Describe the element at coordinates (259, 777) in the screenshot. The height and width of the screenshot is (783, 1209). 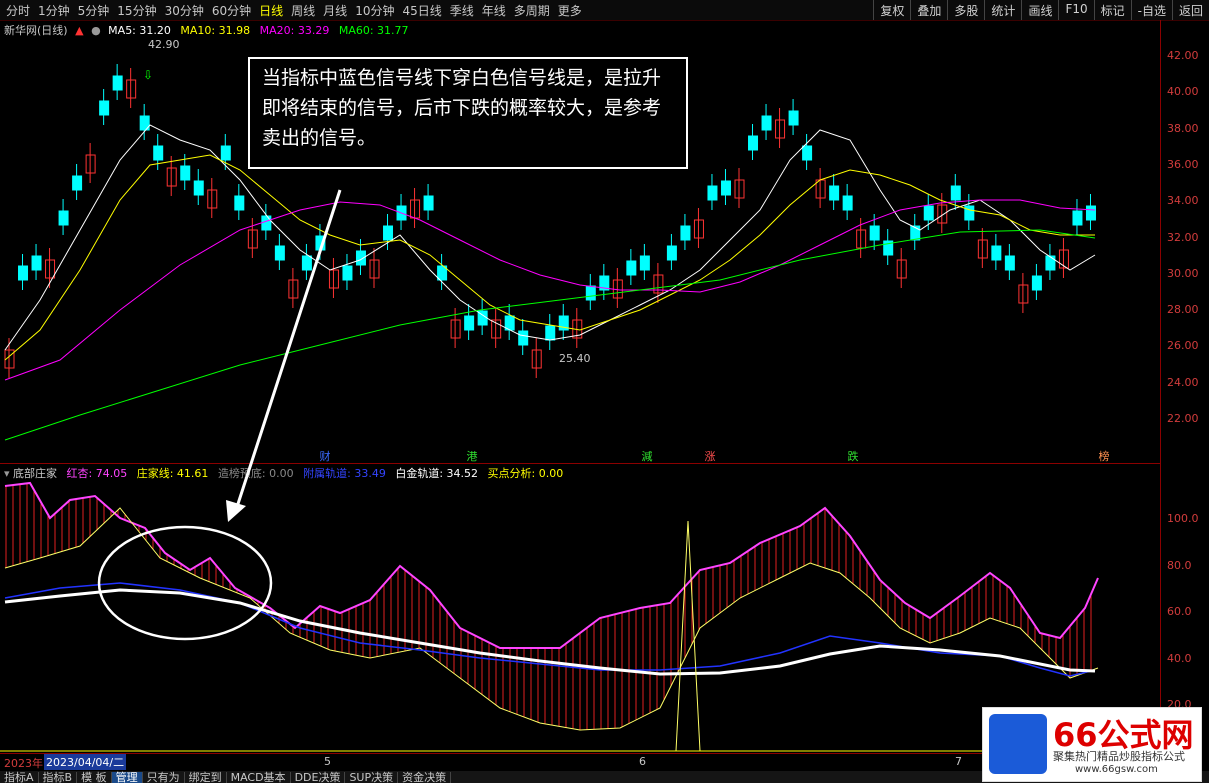
I see `indicator-tab: MACD基本` at that location.